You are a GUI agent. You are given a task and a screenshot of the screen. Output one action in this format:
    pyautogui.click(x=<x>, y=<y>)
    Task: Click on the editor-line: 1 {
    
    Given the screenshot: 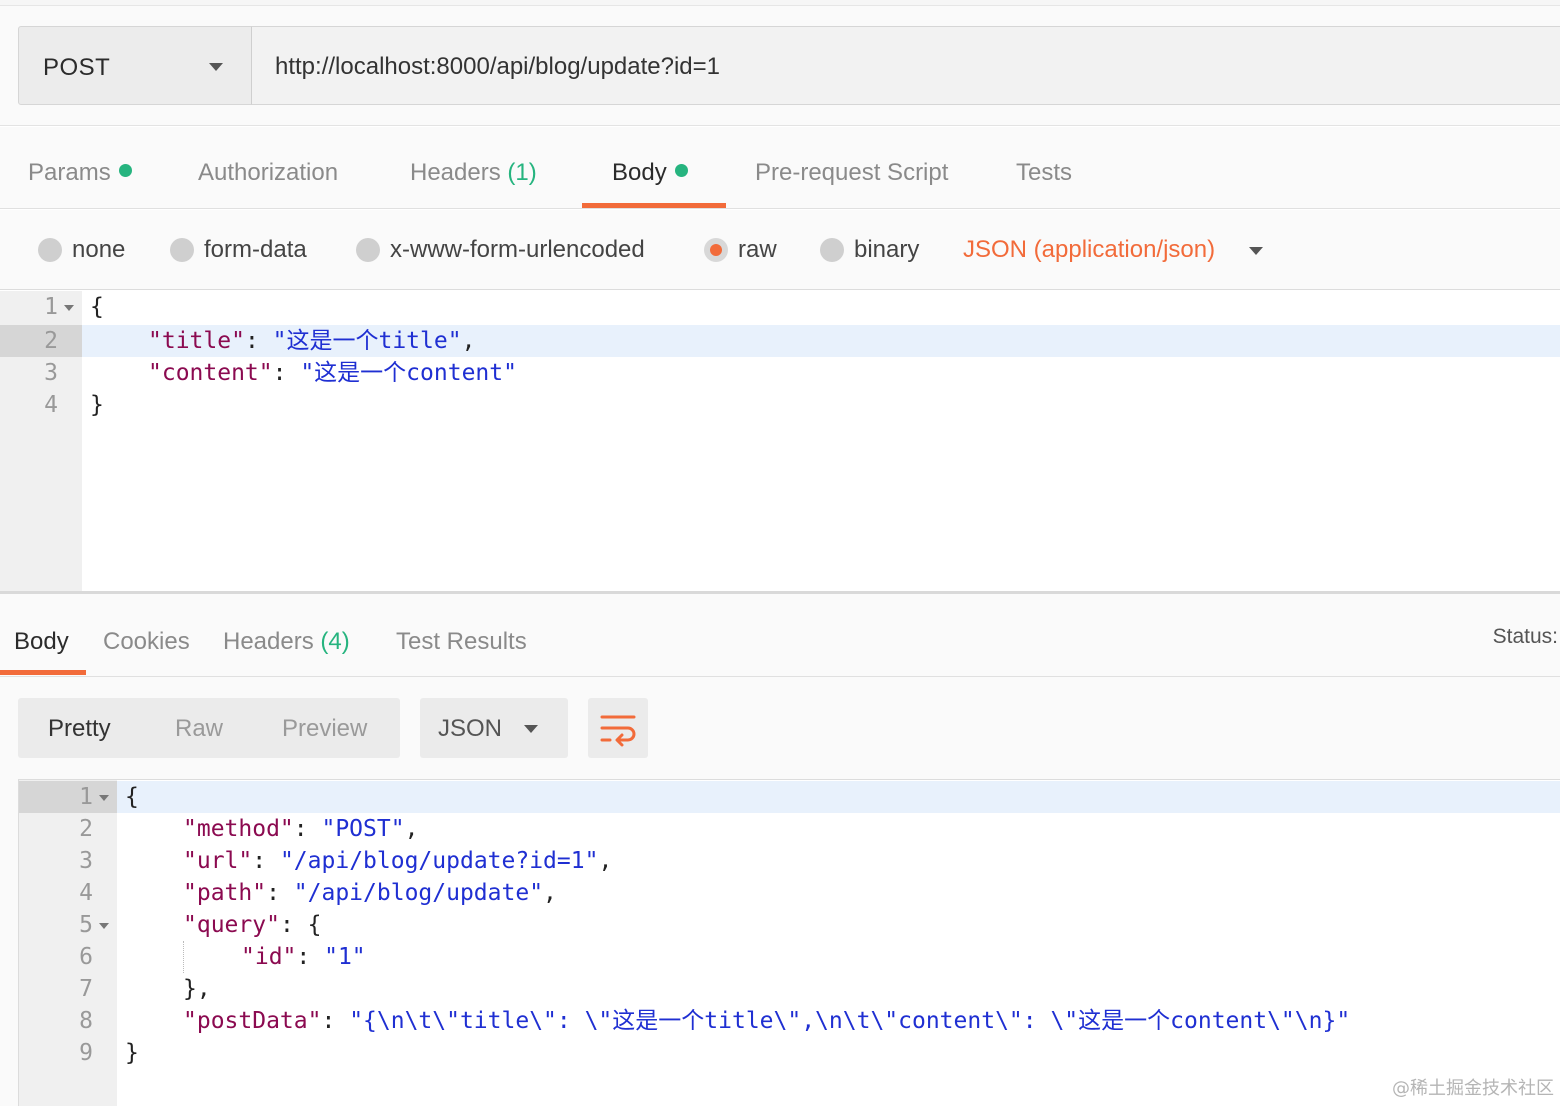 What is the action you would take?
    pyautogui.click(x=780, y=307)
    